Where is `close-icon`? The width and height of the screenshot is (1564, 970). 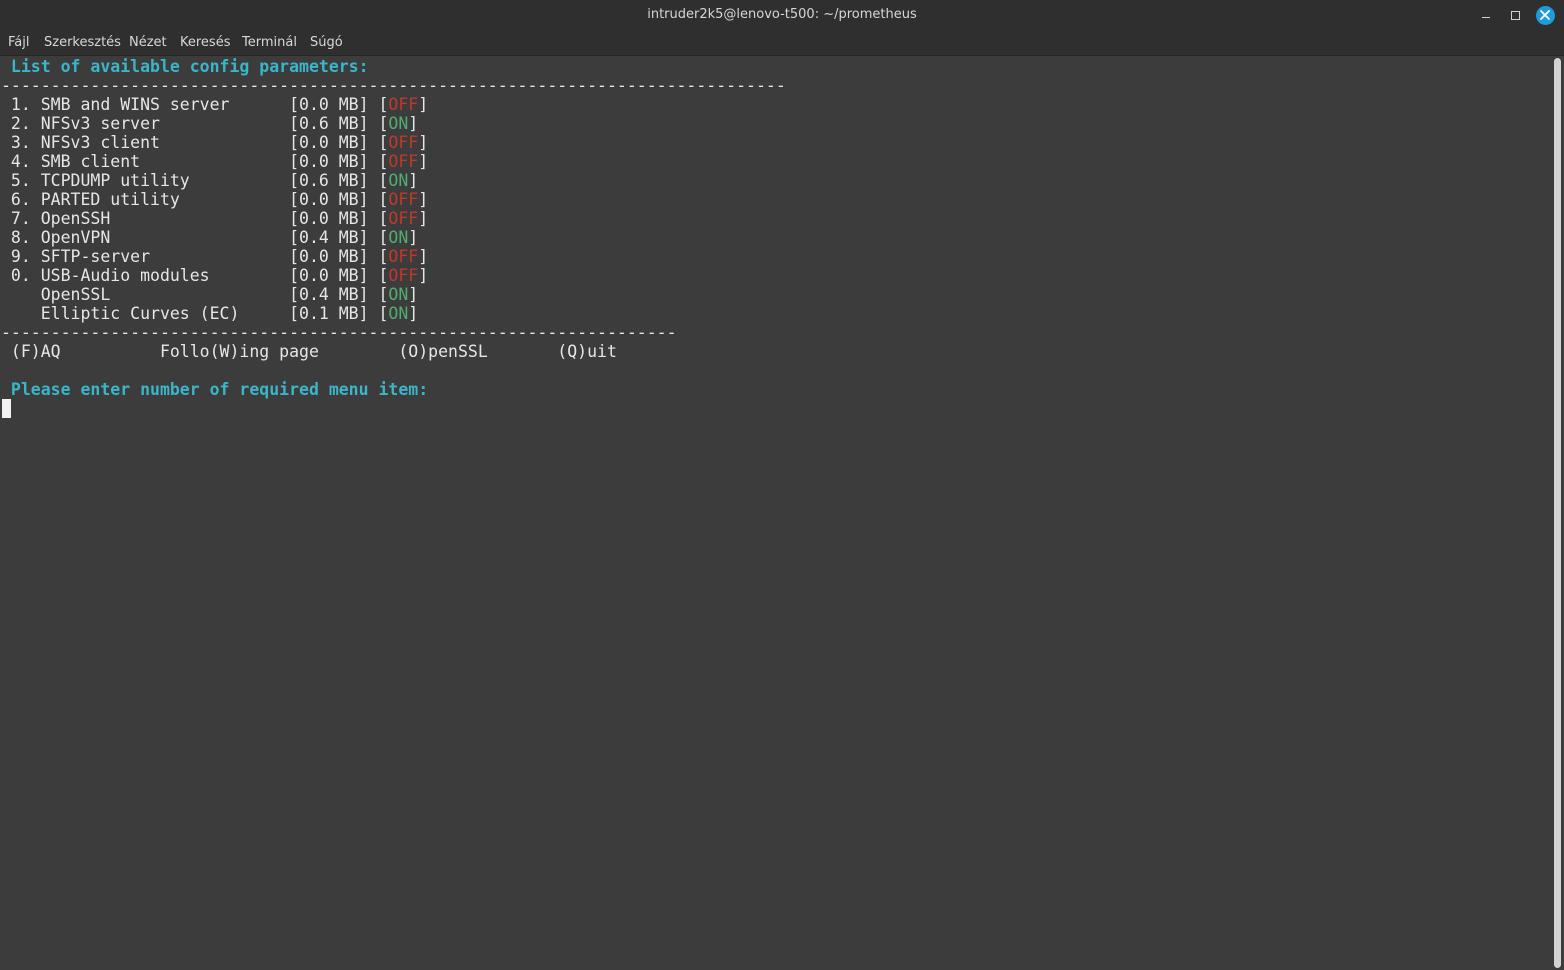 close-icon is located at coordinates (1545, 15).